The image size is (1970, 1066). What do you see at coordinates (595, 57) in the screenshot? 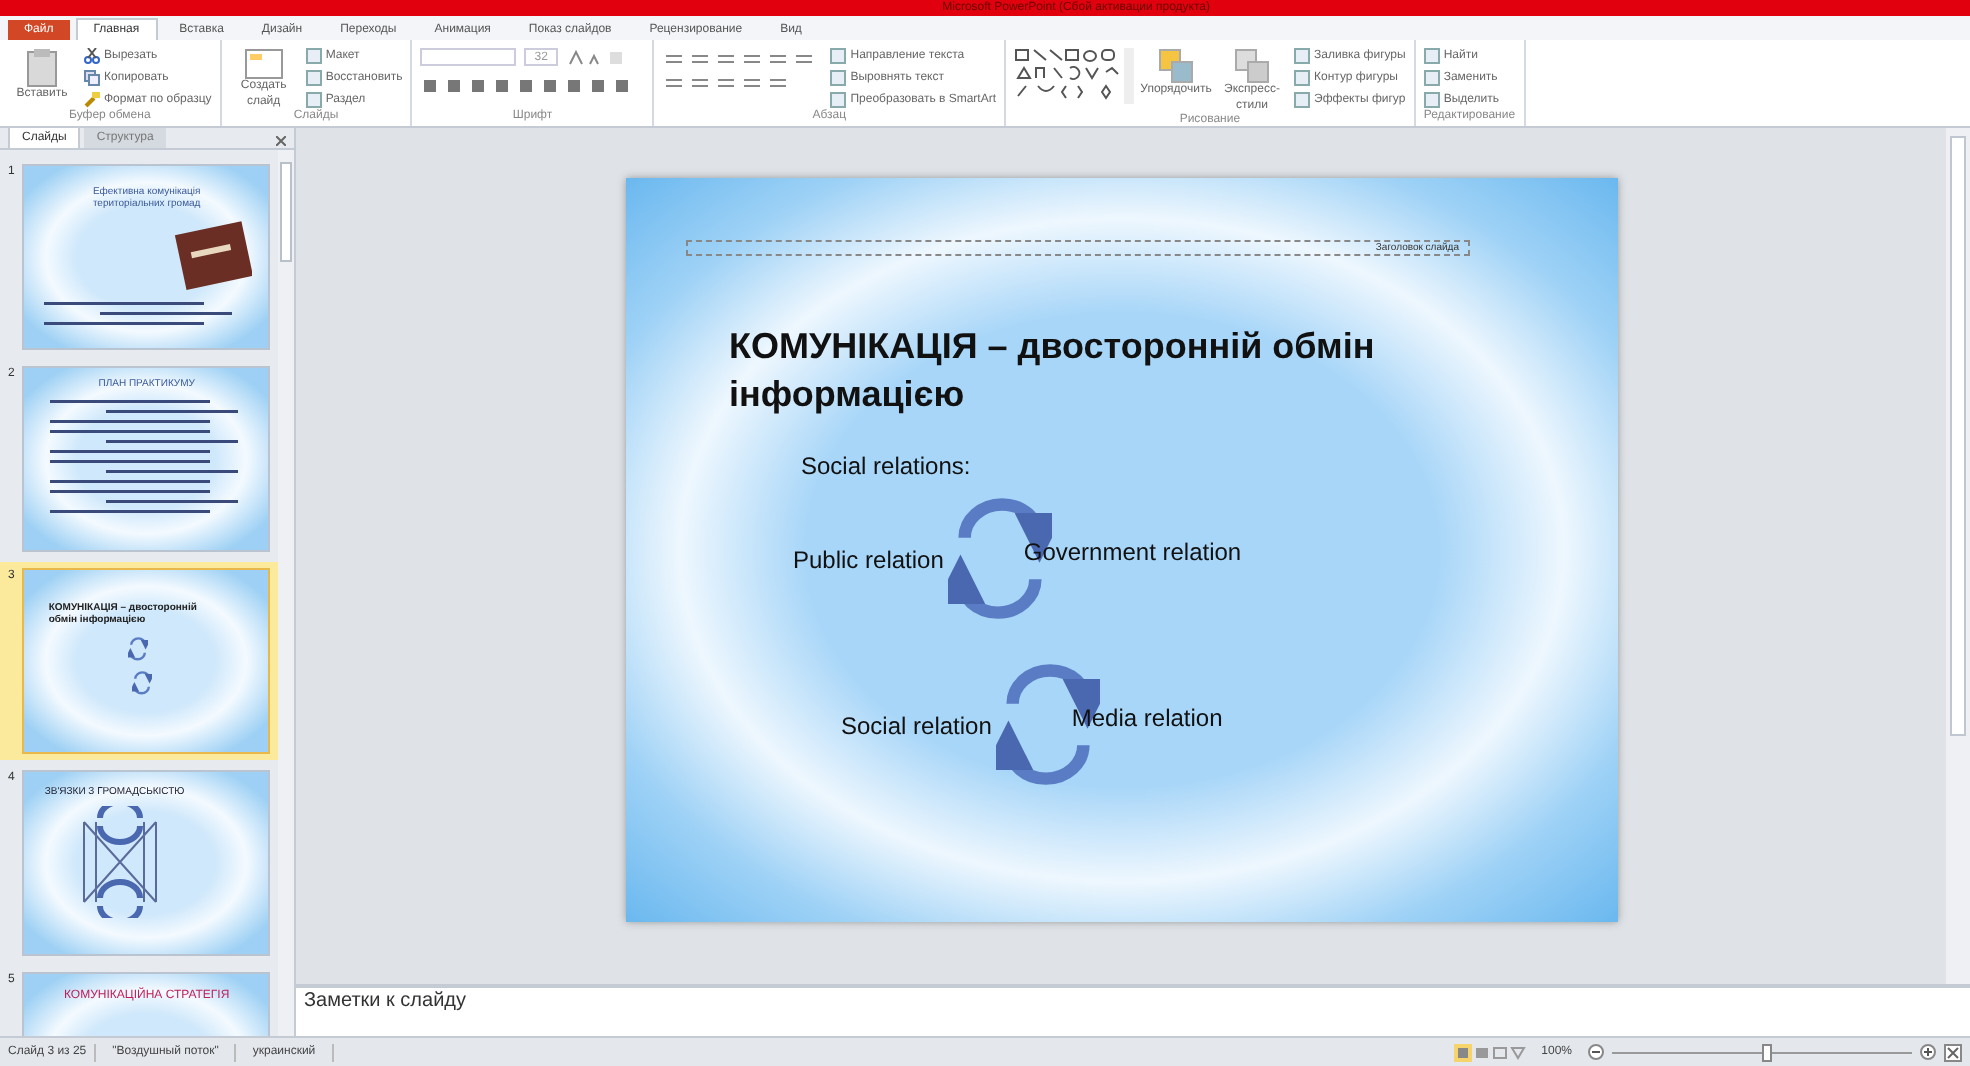
I see `font-size-buttons-icon` at bounding box center [595, 57].